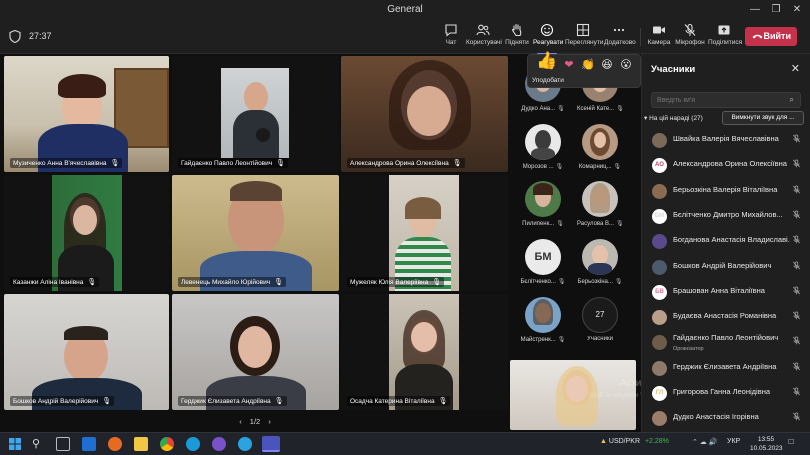 The height and width of the screenshot is (455, 810). Describe the element at coordinates (424, 114) in the screenshot. I see `video-tile: Александрова Орина Олексіївна 🎙` at that location.